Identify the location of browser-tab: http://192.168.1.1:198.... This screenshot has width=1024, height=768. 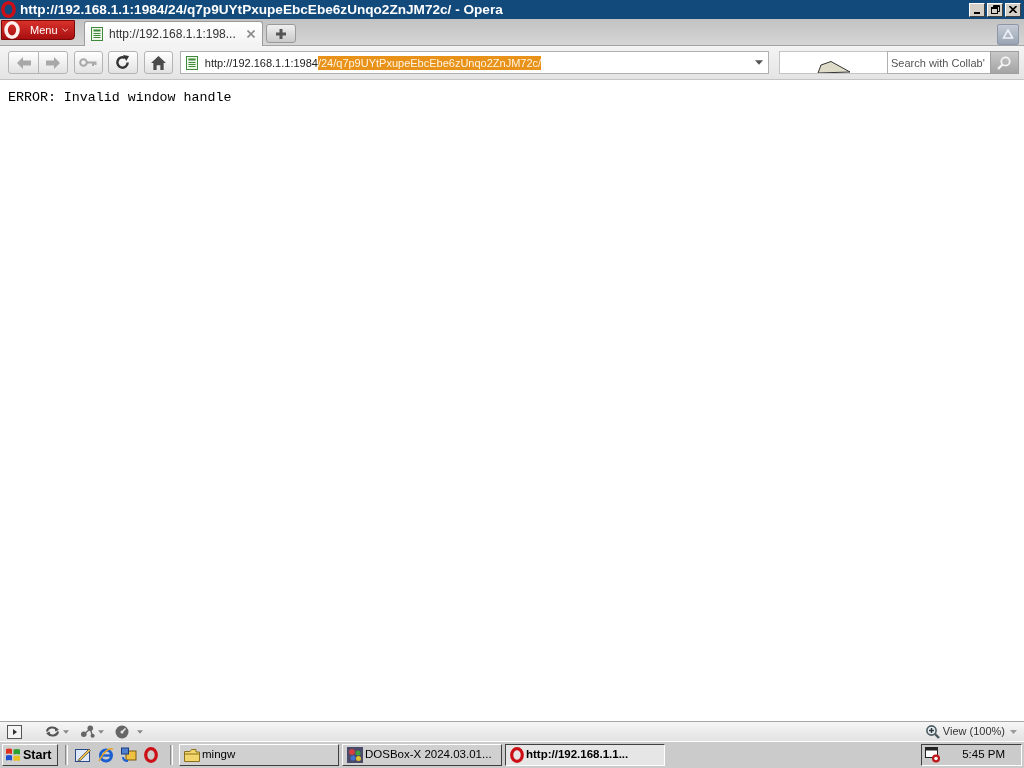
(173, 33).